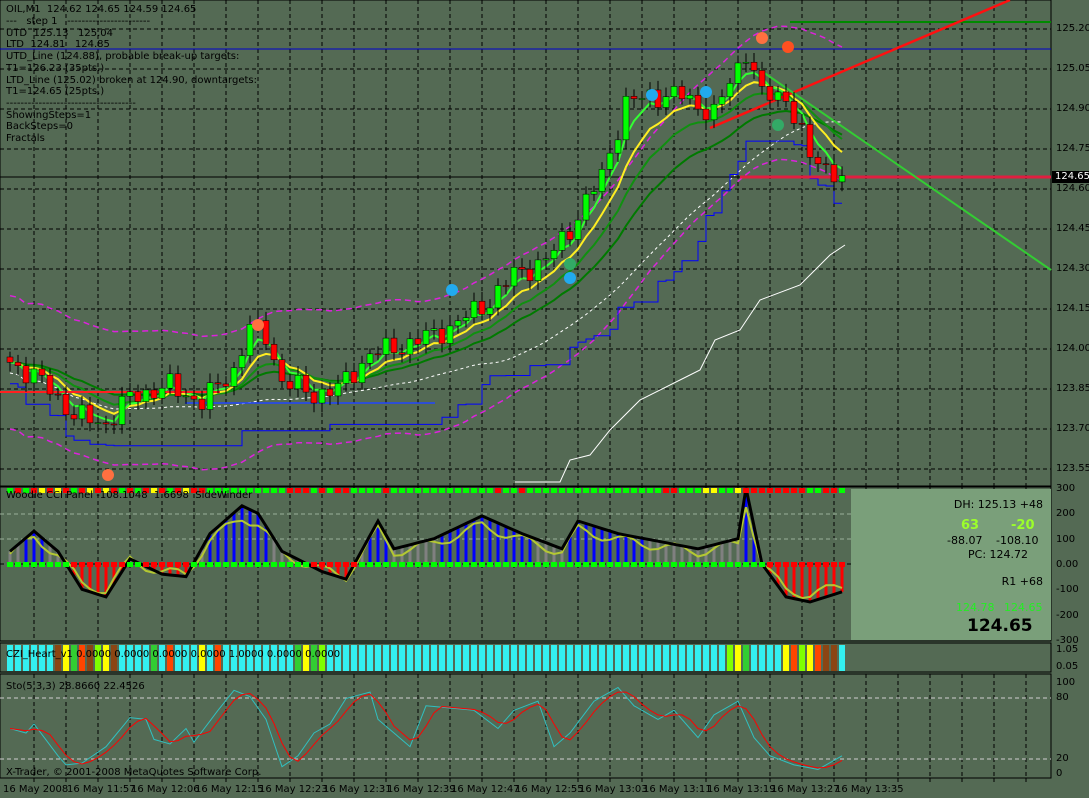  I want to click on stoch-axis-100: 100, so click(1066, 682).